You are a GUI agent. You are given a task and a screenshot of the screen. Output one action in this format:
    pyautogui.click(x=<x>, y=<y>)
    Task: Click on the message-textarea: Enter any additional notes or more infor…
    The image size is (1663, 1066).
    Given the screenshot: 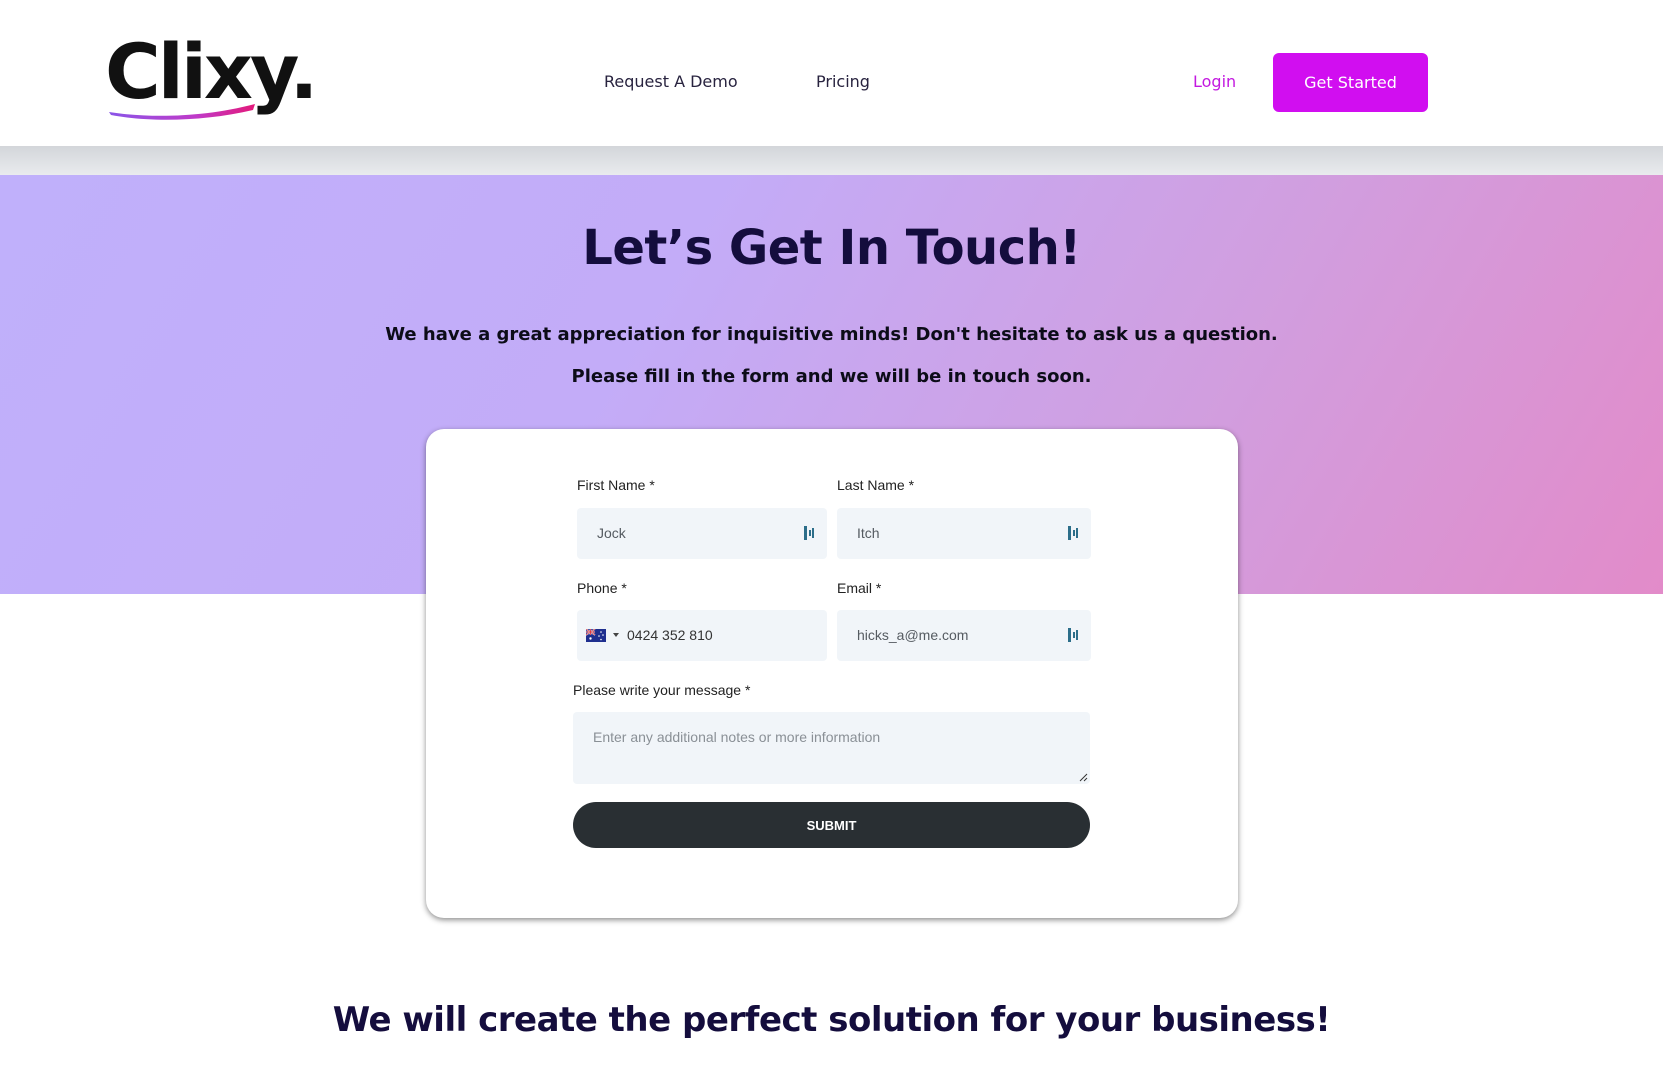 What is the action you would take?
    pyautogui.click(x=831, y=748)
    